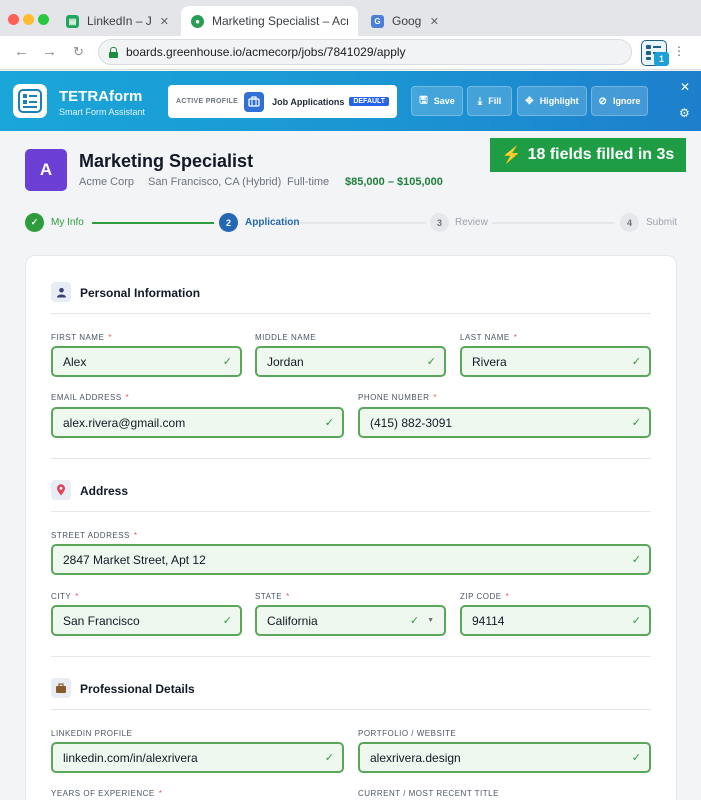  I want to click on greenhouse-icon: ●, so click(197, 21).